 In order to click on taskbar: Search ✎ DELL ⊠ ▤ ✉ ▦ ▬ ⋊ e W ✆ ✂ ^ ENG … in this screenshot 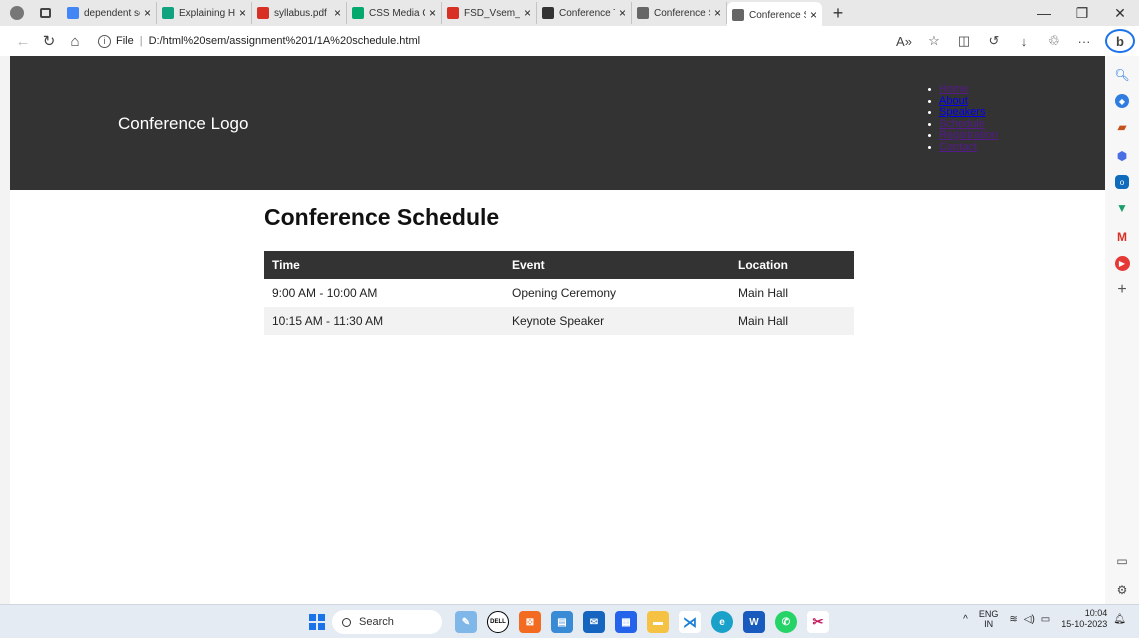, I will do `click(569, 621)`.